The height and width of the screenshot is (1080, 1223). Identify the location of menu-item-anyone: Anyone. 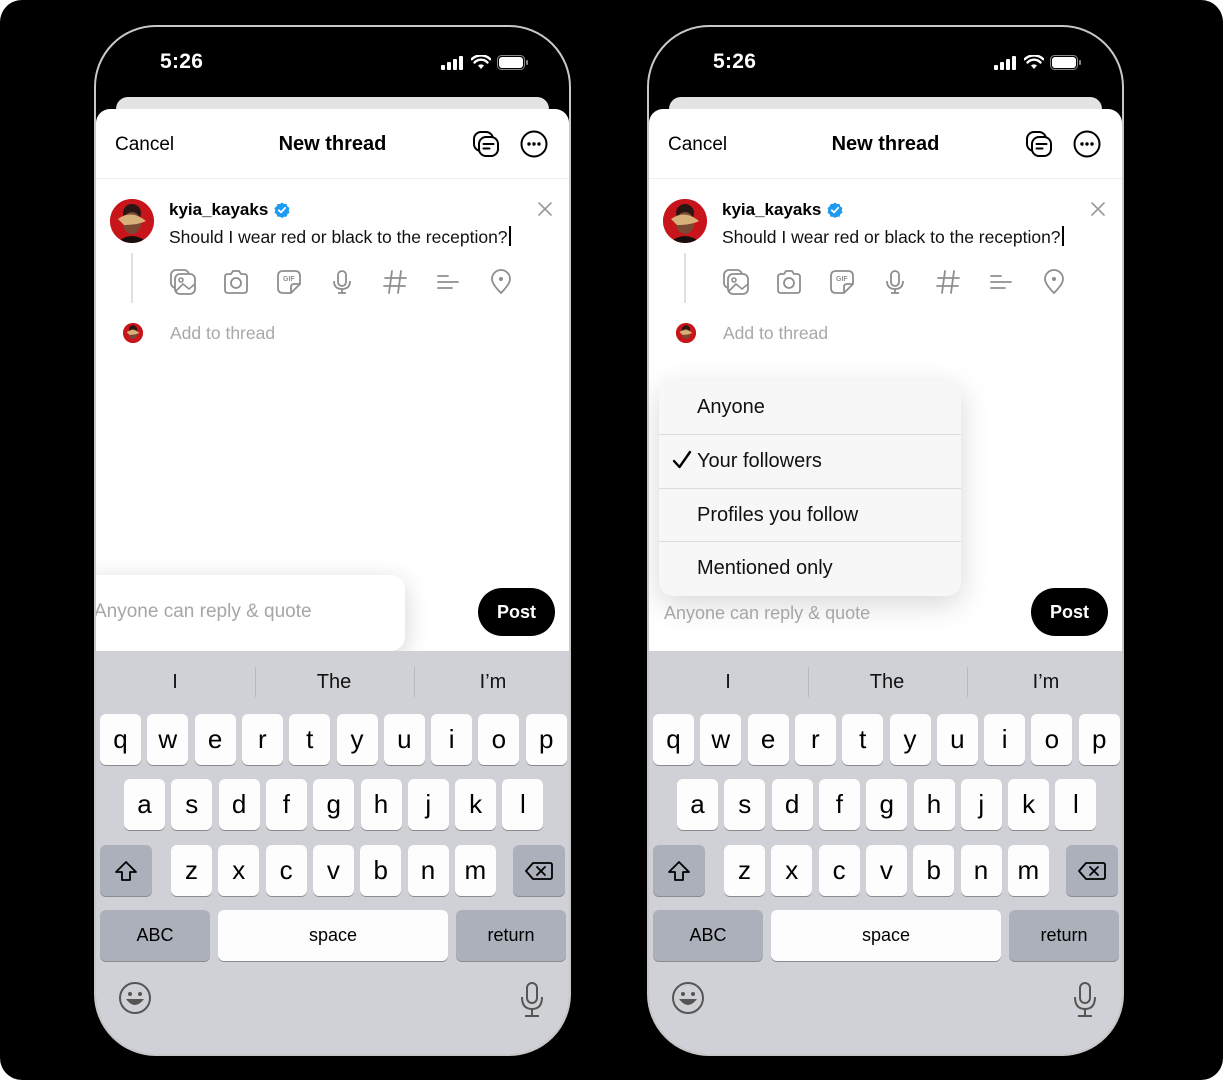
(810, 408).